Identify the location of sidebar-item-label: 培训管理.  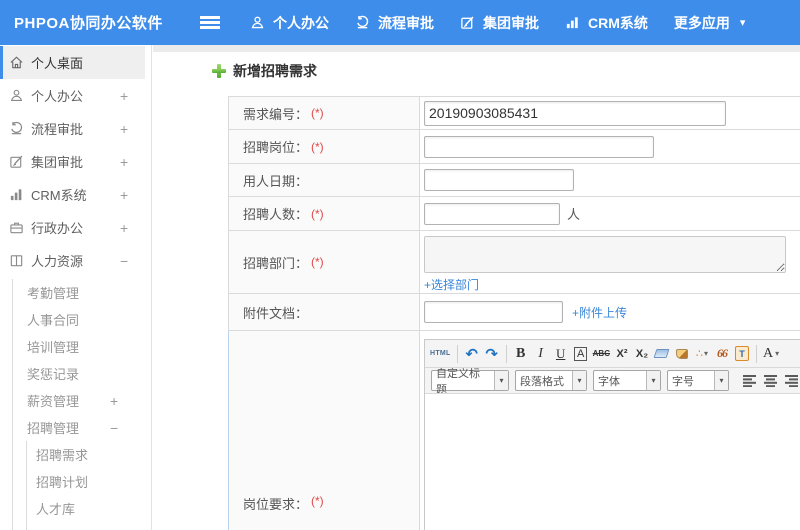
(53, 347).